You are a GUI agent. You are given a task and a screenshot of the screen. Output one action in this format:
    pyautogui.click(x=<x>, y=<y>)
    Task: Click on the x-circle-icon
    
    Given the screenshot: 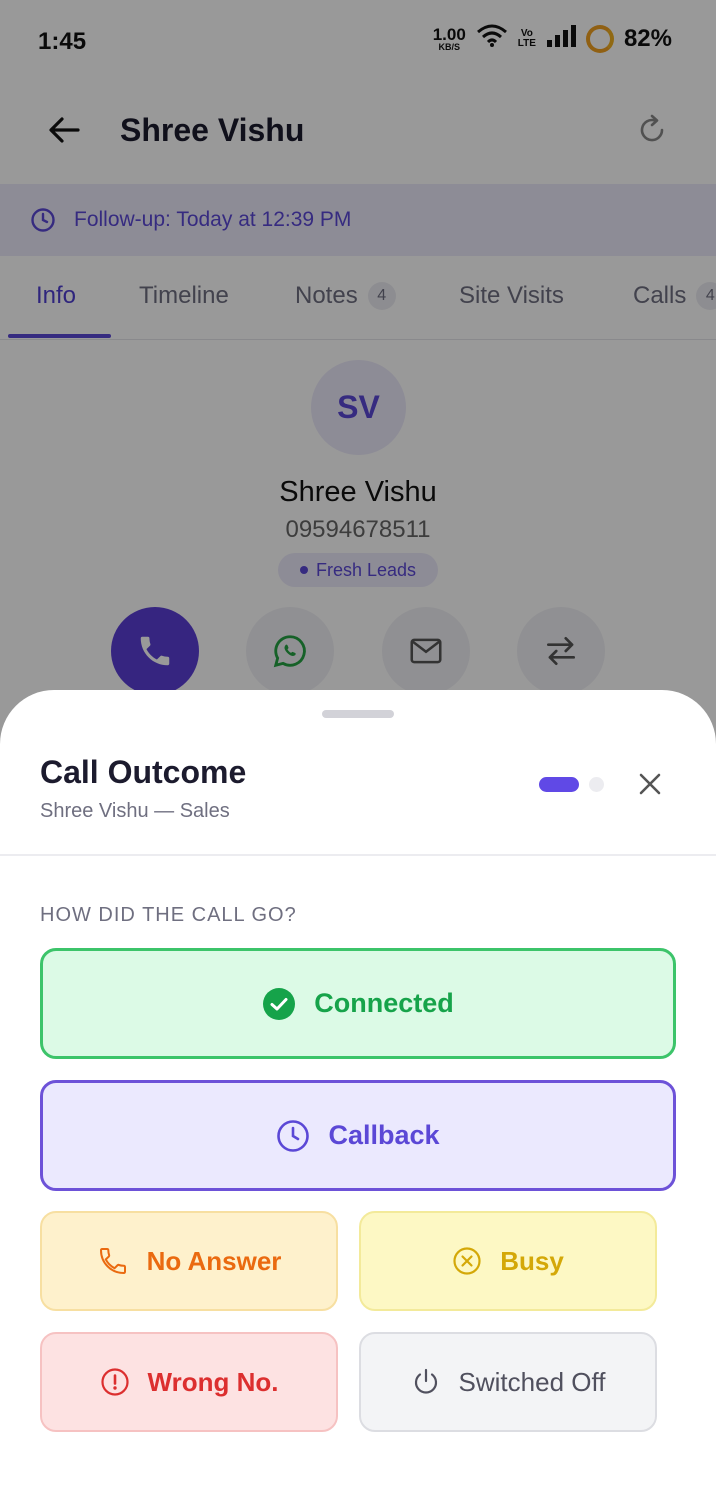 What is the action you would take?
    pyautogui.click(x=467, y=1261)
    